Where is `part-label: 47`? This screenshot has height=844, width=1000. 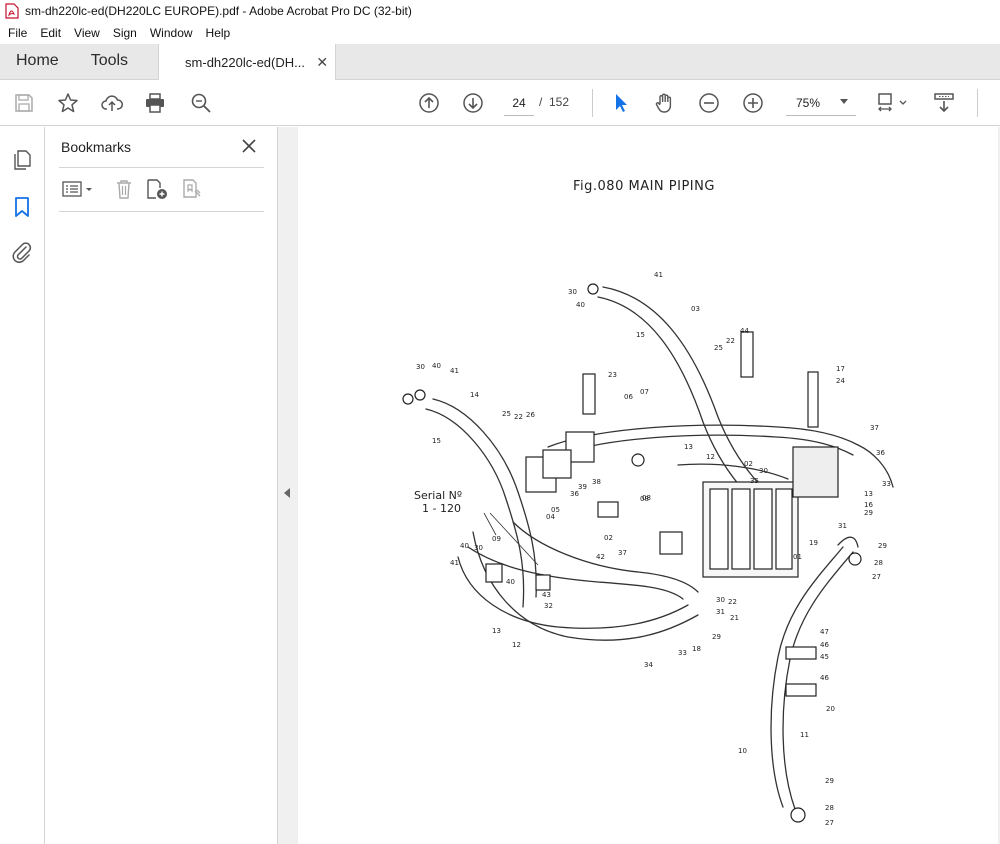 part-label: 47 is located at coordinates (824, 632).